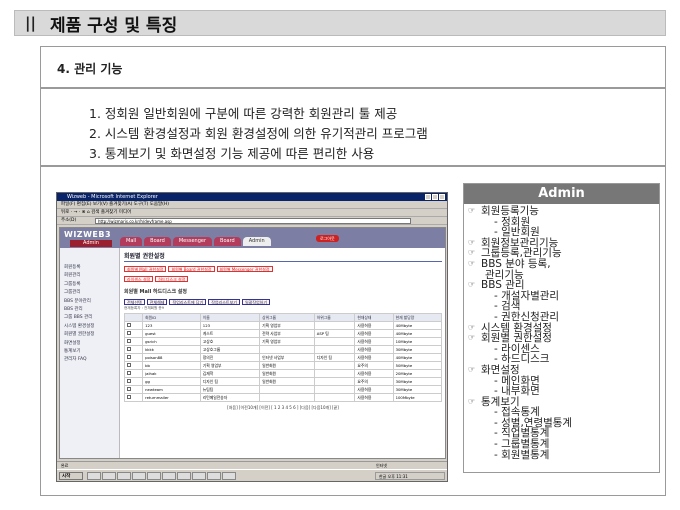 This screenshot has height=510, width=680. What do you see at coordinates (230, 317) in the screenshot?
I see `column-header: 이름` at bounding box center [230, 317].